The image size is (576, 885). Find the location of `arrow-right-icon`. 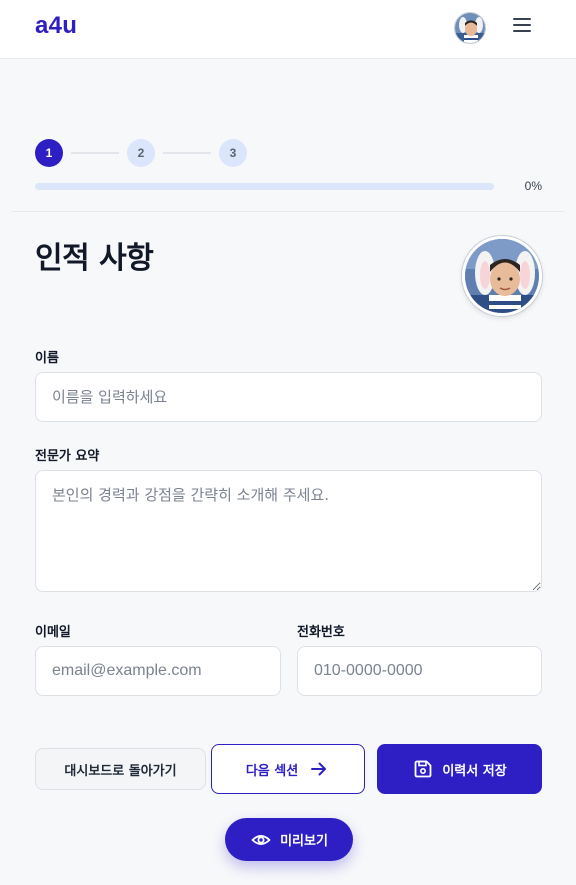

arrow-right-icon is located at coordinates (319, 769).